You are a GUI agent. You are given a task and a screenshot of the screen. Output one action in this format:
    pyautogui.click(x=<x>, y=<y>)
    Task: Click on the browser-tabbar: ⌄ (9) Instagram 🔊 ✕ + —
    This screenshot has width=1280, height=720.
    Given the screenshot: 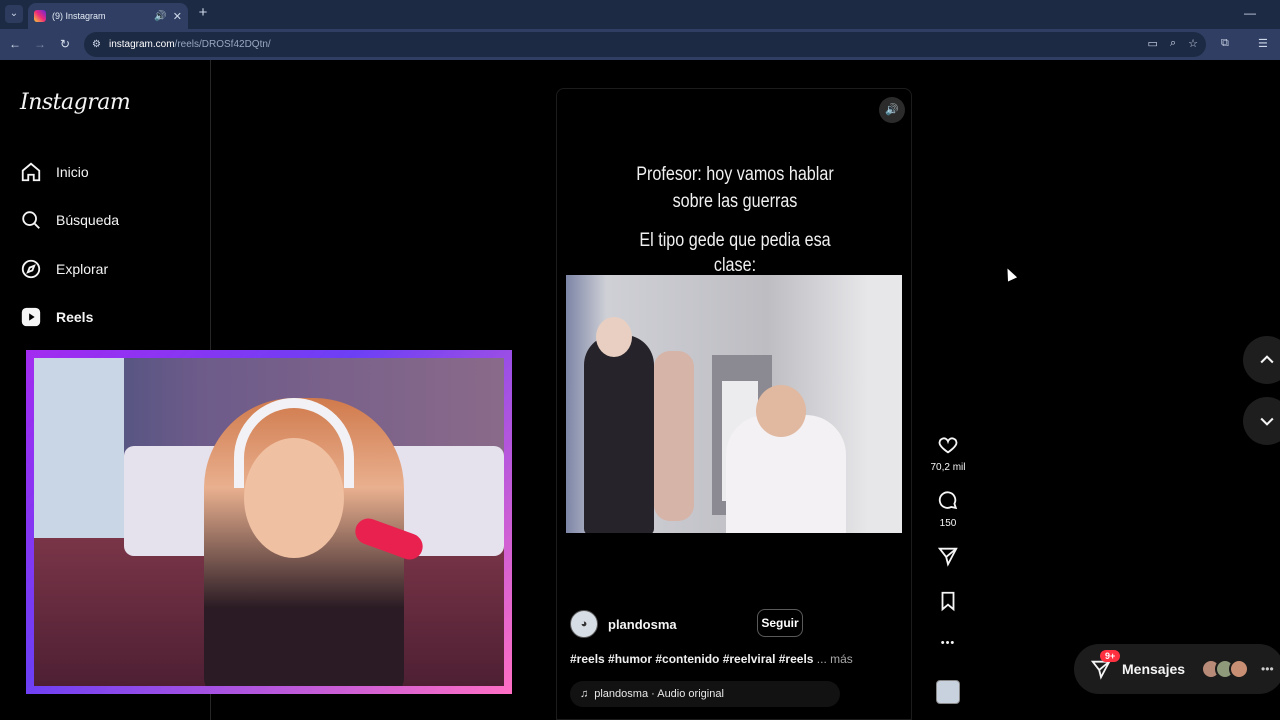 What is the action you would take?
    pyautogui.click(x=640, y=14)
    